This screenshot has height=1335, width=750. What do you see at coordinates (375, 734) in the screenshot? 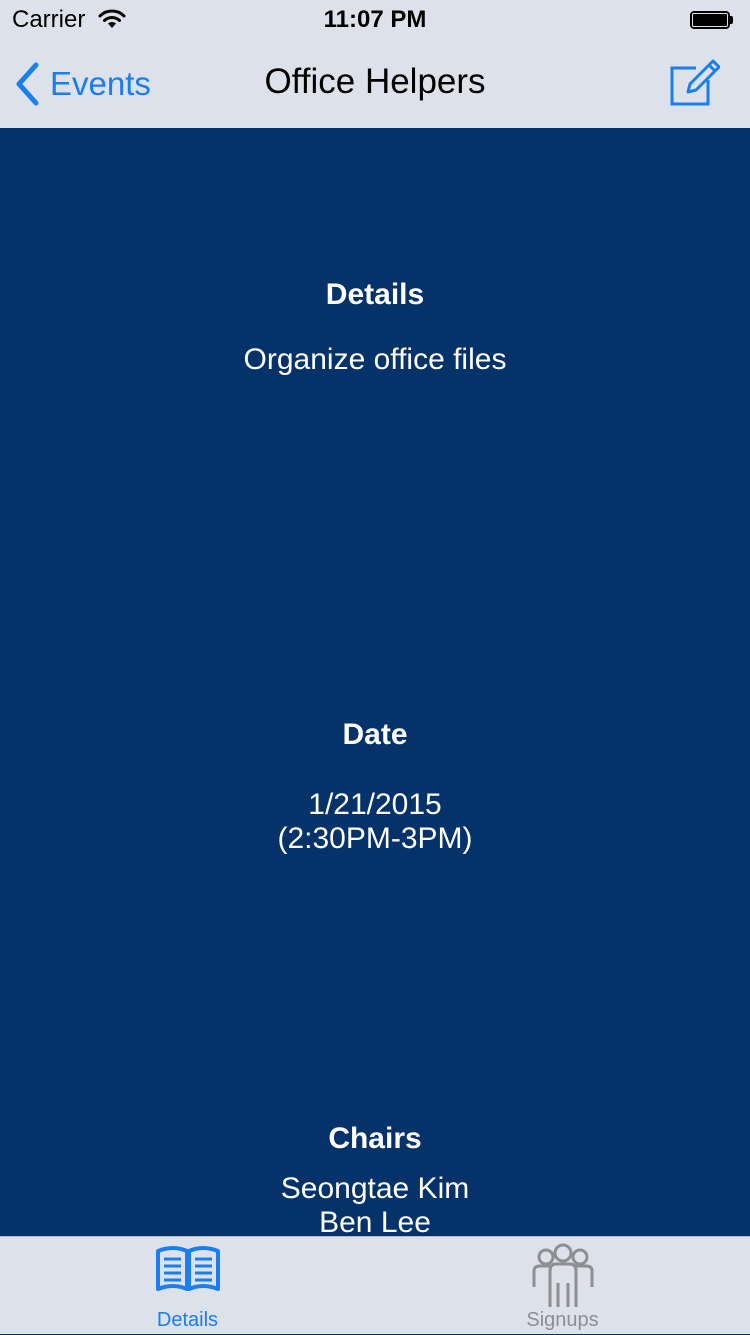
I see `date-heading: Date` at bounding box center [375, 734].